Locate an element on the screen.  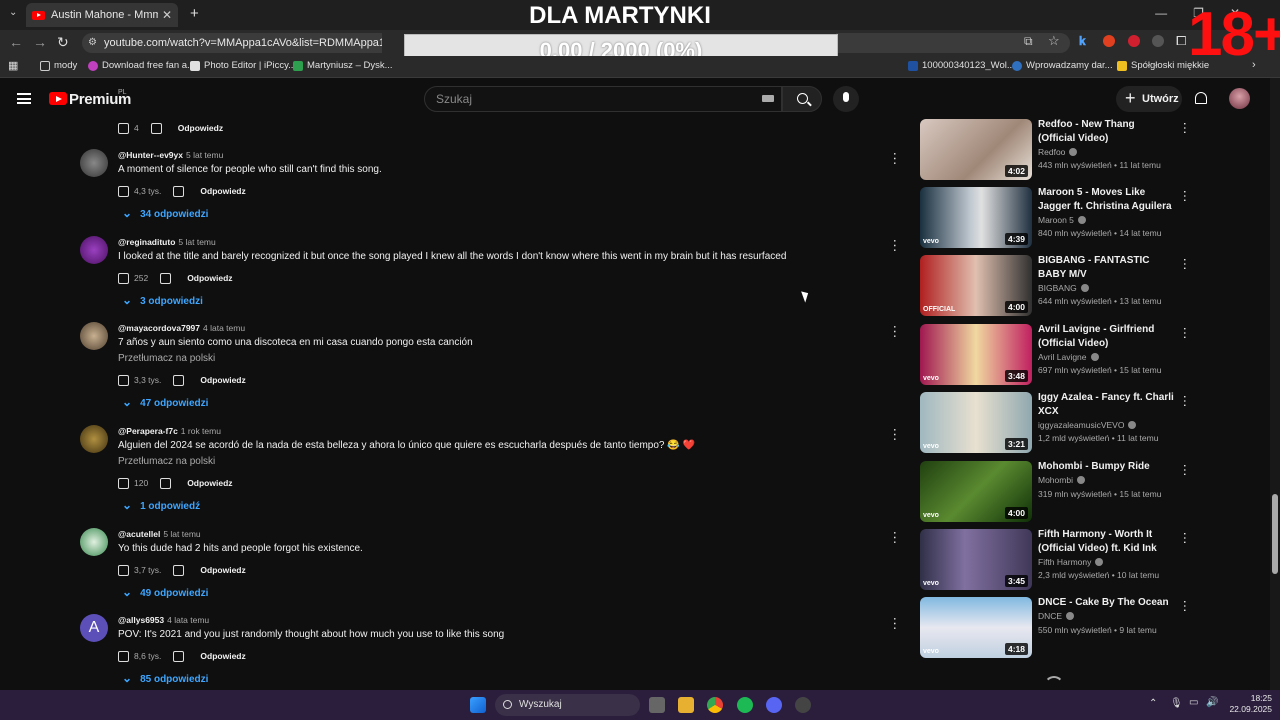
extension-icon: 𝐤 is located at coordinates (1082, 41).